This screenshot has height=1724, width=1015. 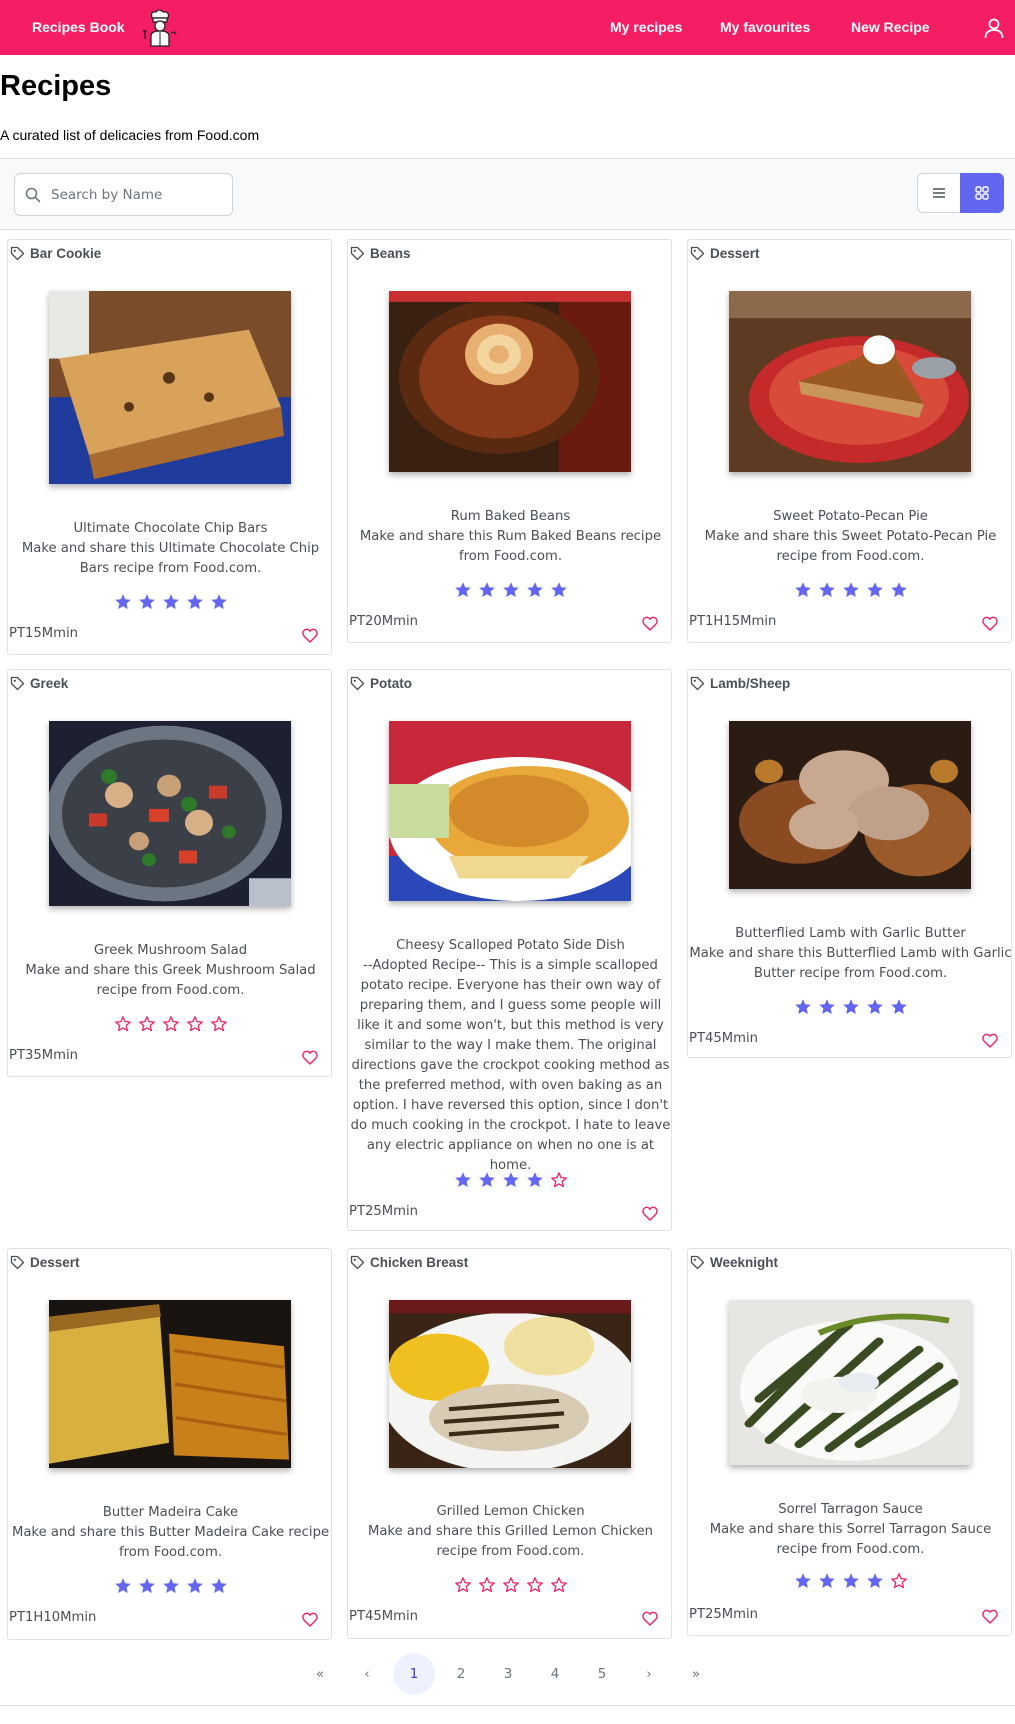 What do you see at coordinates (850, 934) in the screenshot?
I see `recipe-title: Butterflied Lamb with Garlic Butter` at bounding box center [850, 934].